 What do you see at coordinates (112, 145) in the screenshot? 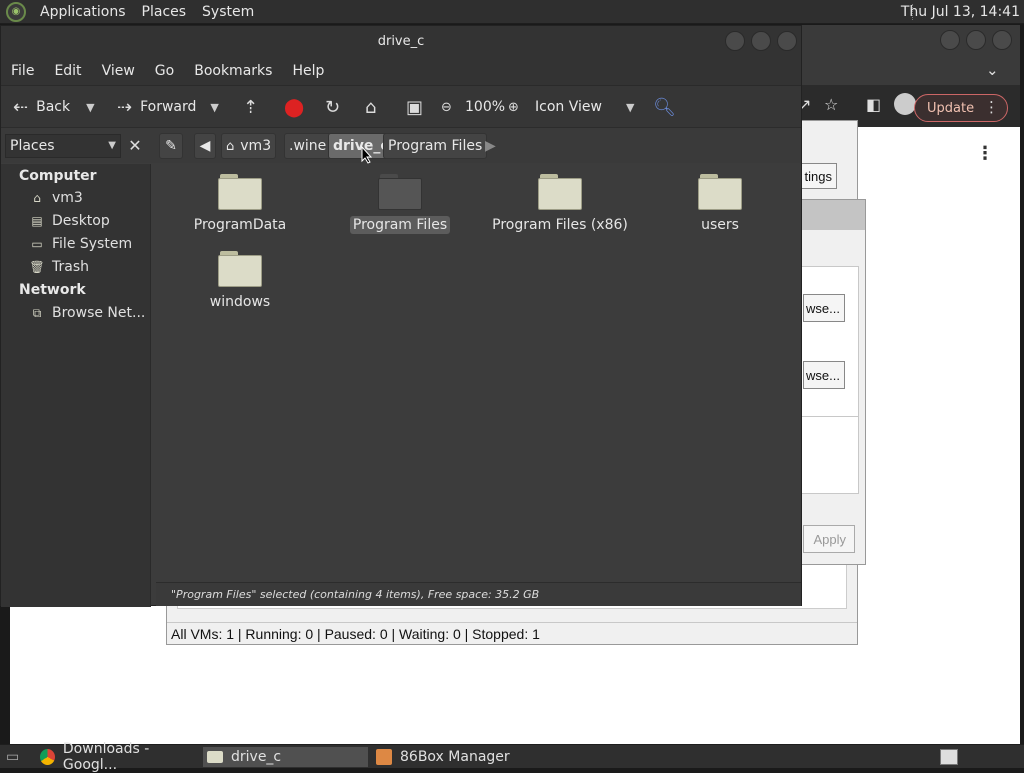
I see `combo-dropdown-icon: ▼` at bounding box center [112, 145].